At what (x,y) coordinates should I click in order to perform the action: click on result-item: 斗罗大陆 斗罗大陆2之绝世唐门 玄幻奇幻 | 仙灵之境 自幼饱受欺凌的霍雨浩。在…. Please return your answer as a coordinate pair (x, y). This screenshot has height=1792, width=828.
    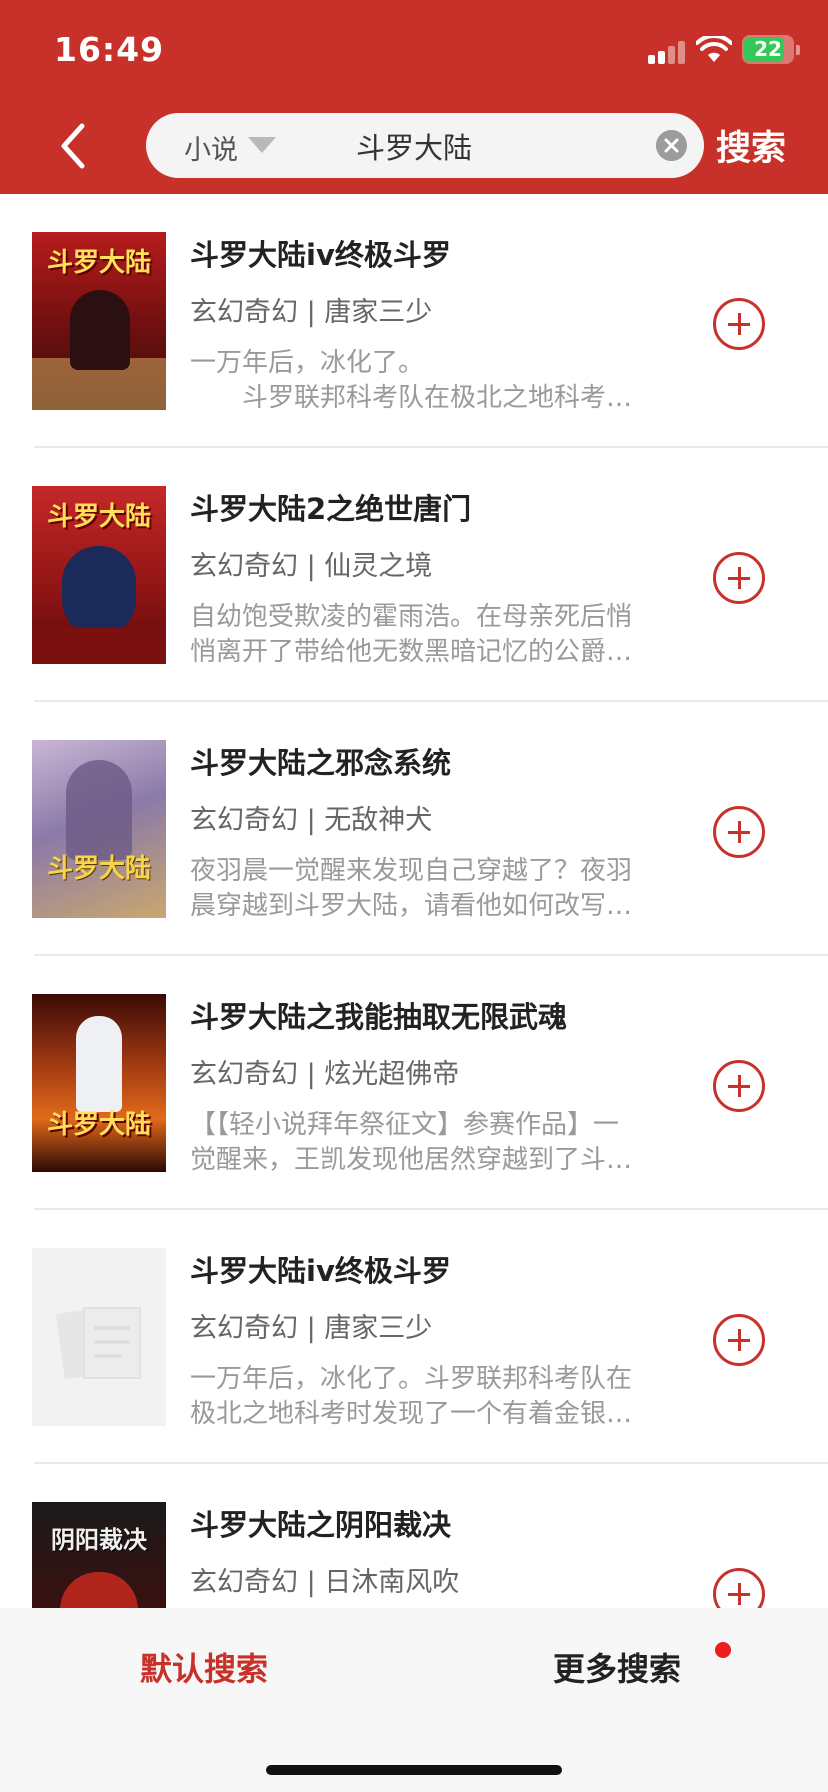
    Looking at the image, I should click on (414, 575).